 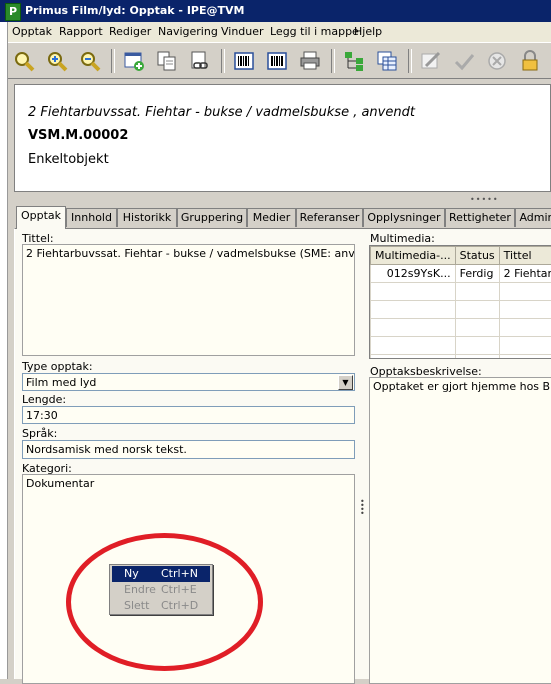 What do you see at coordinates (271, 217) in the screenshot?
I see `tab-medier: Medier` at bounding box center [271, 217].